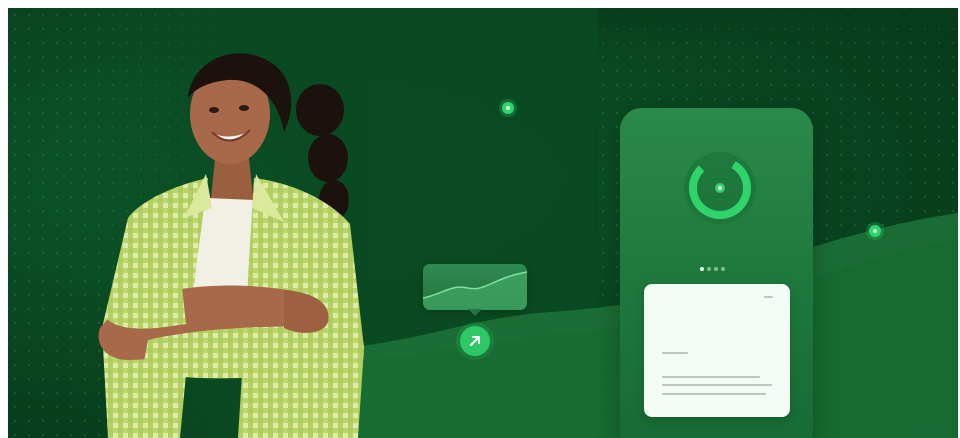 This screenshot has height=438, width=960. I want to click on content-card, so click(717, 350).